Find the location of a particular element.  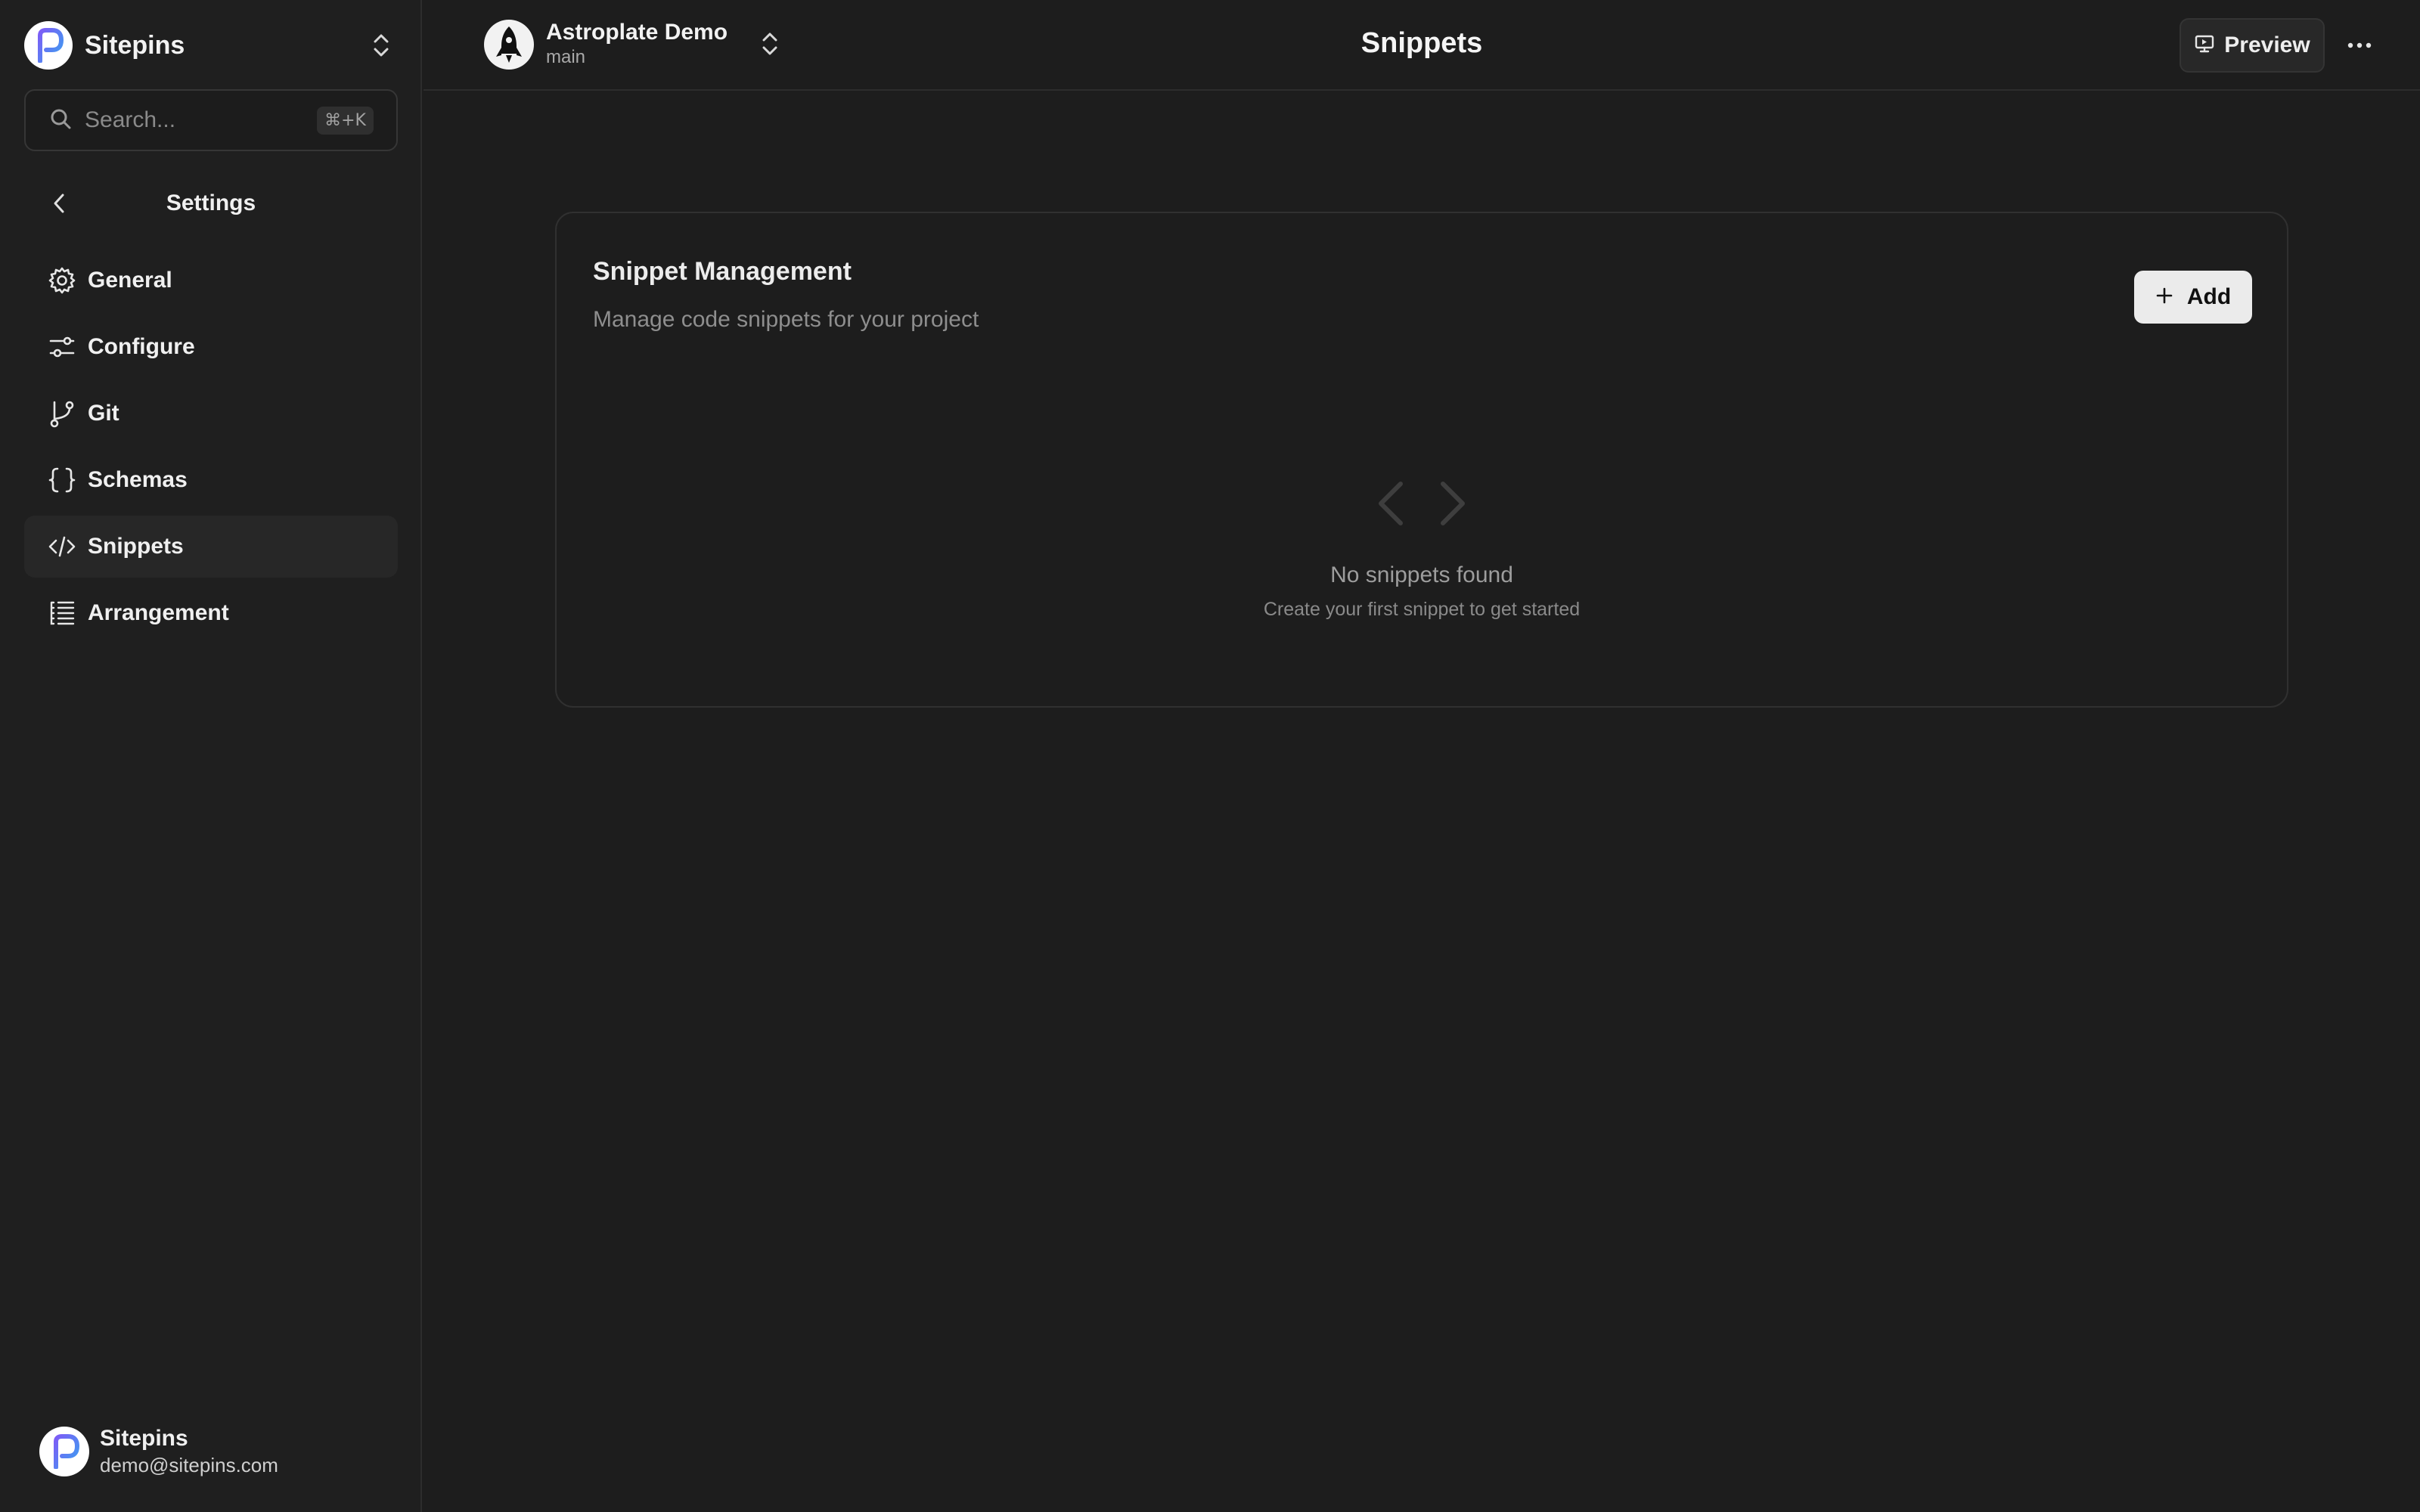

sidebar-item-arrangement: Arrangement is located at coordinates (211, 613).